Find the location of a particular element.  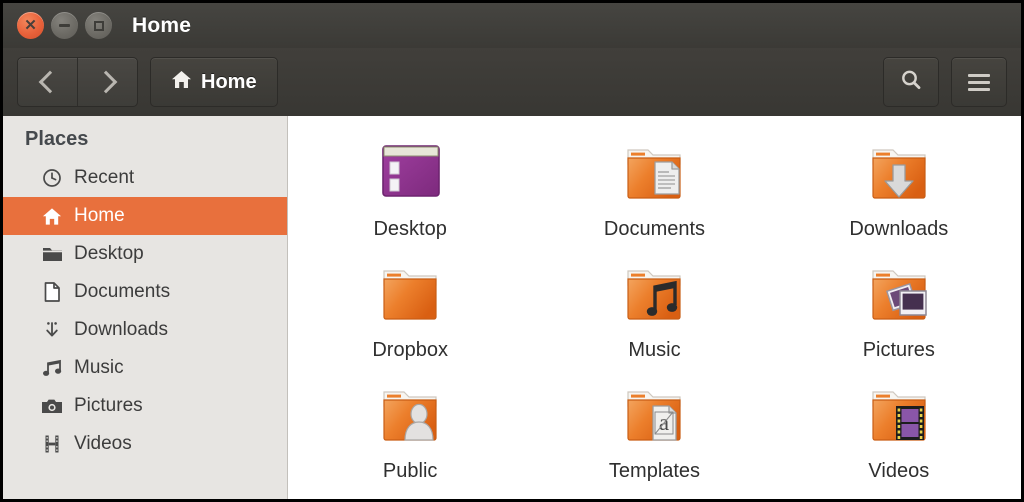

folder-icon is located at coordinates (52, 254).